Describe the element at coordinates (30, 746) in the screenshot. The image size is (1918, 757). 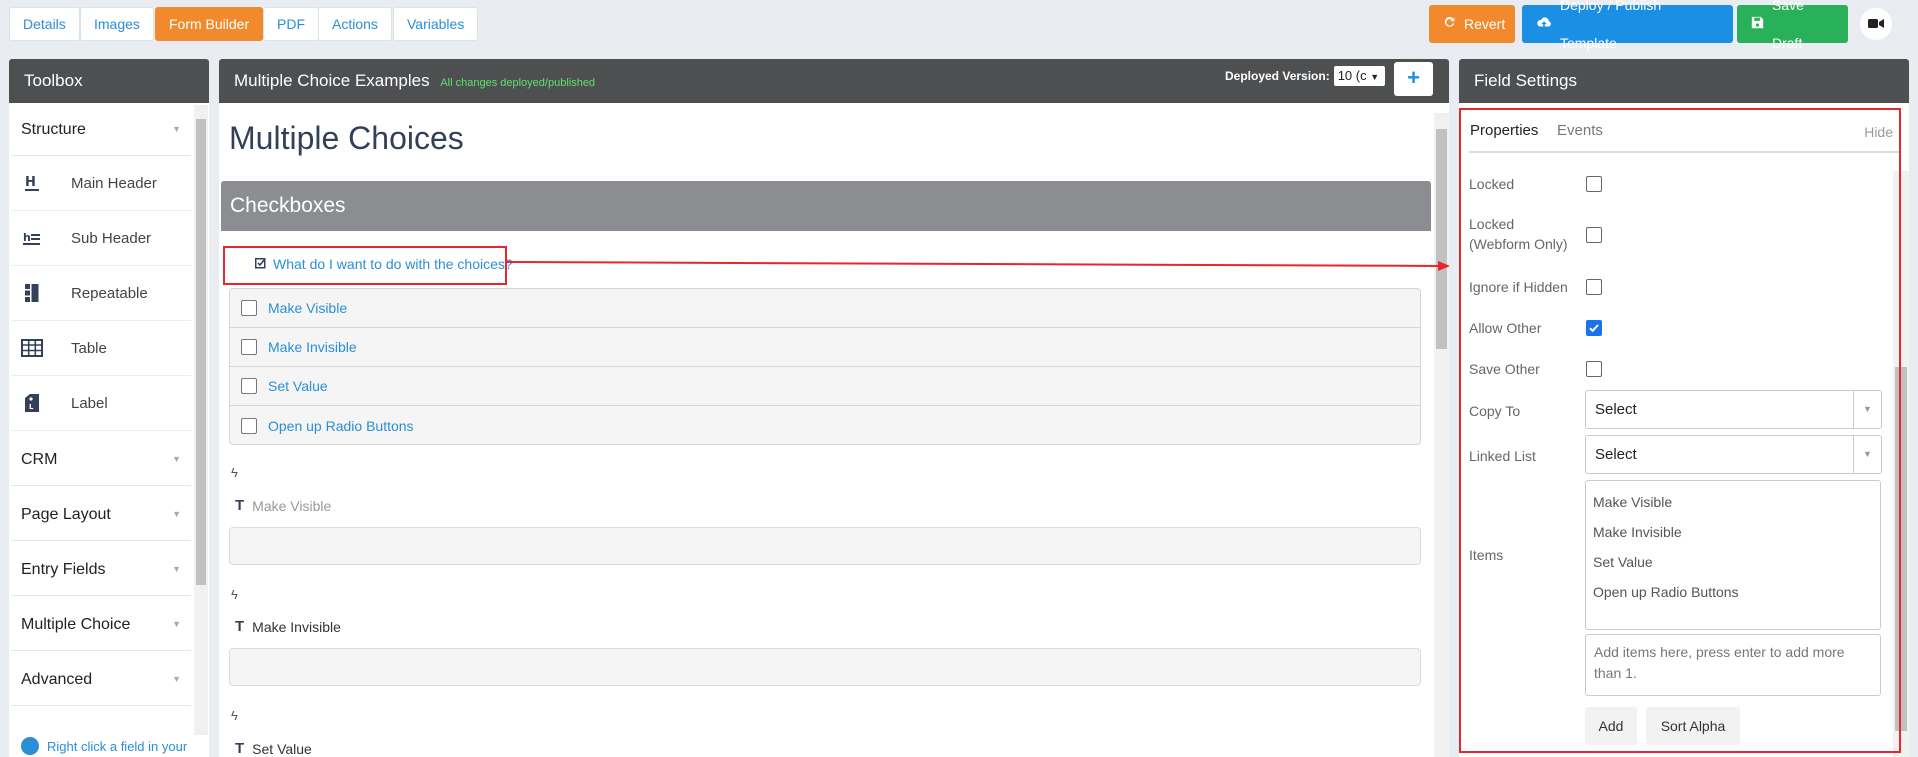
I see `info-icon` at that location.